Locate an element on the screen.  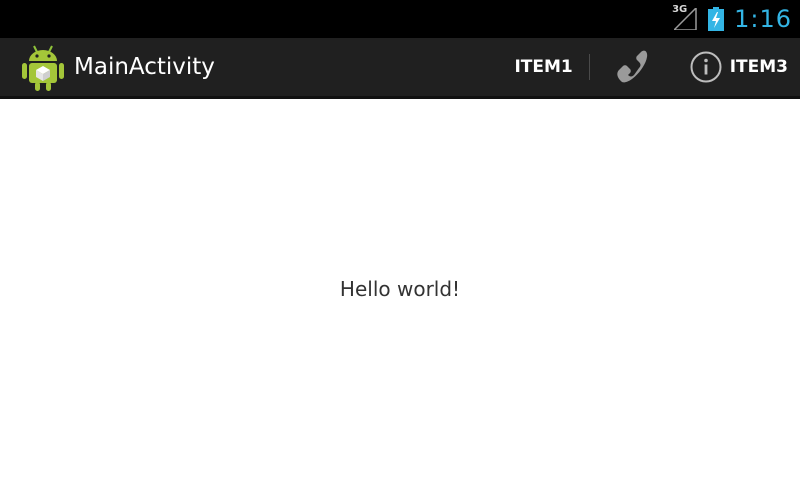
action-bar-home: MainActivity is located at coordinates (117, 67).